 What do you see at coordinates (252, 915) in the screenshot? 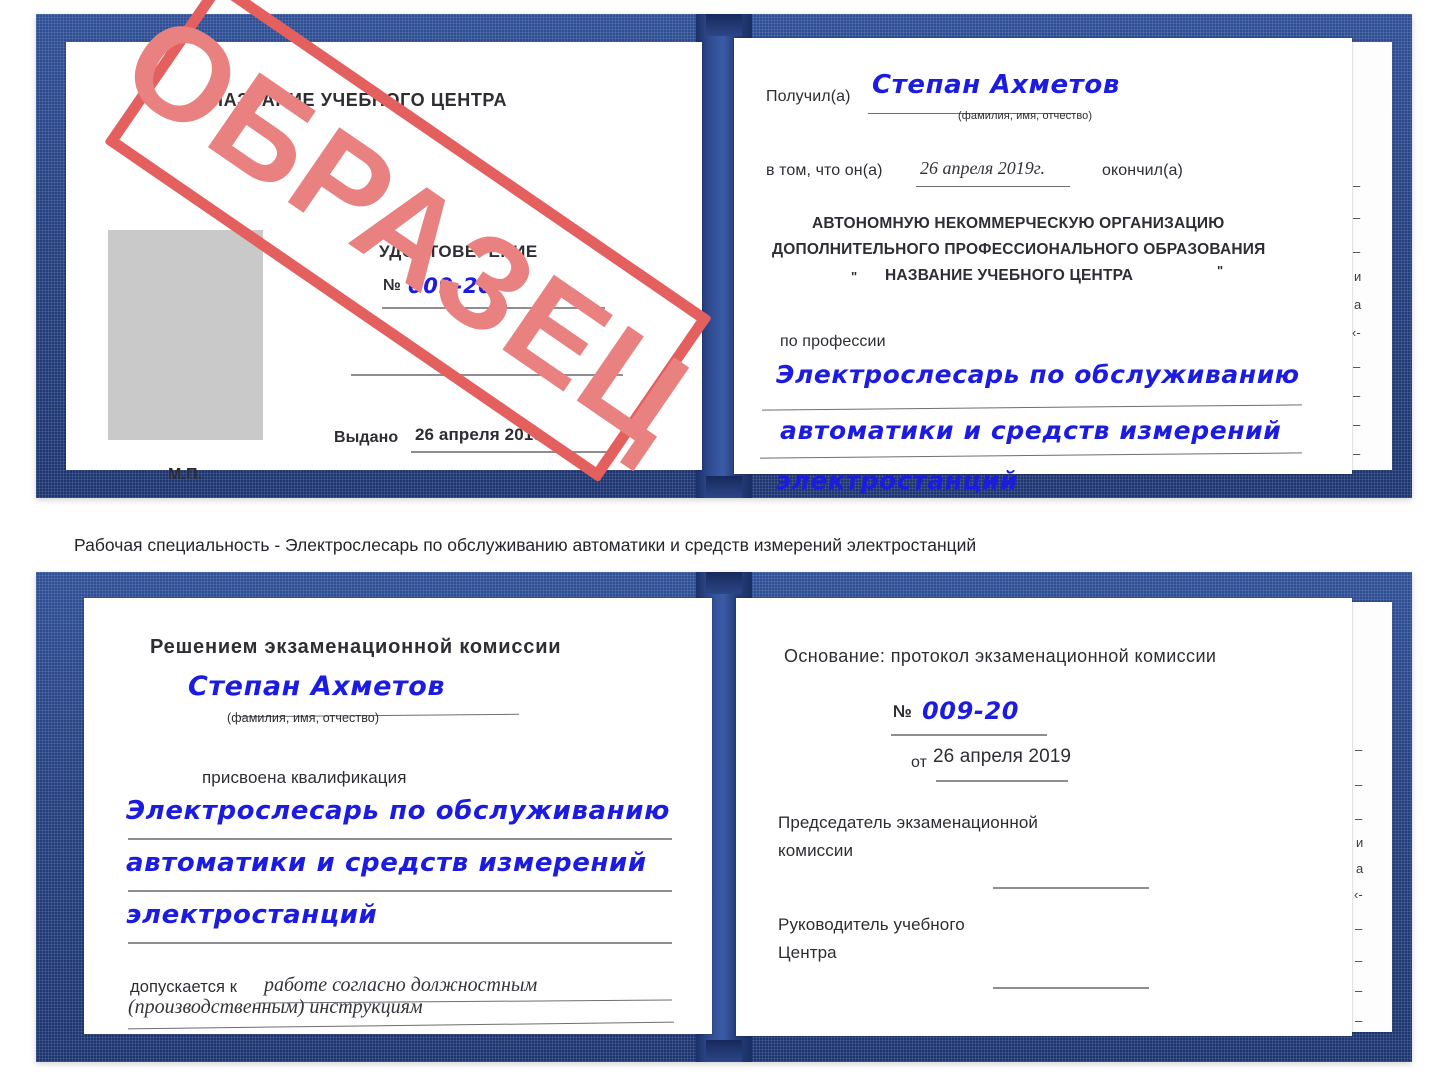
I see `qualification-line-3: электростанций` at bounding box center [252, 915].